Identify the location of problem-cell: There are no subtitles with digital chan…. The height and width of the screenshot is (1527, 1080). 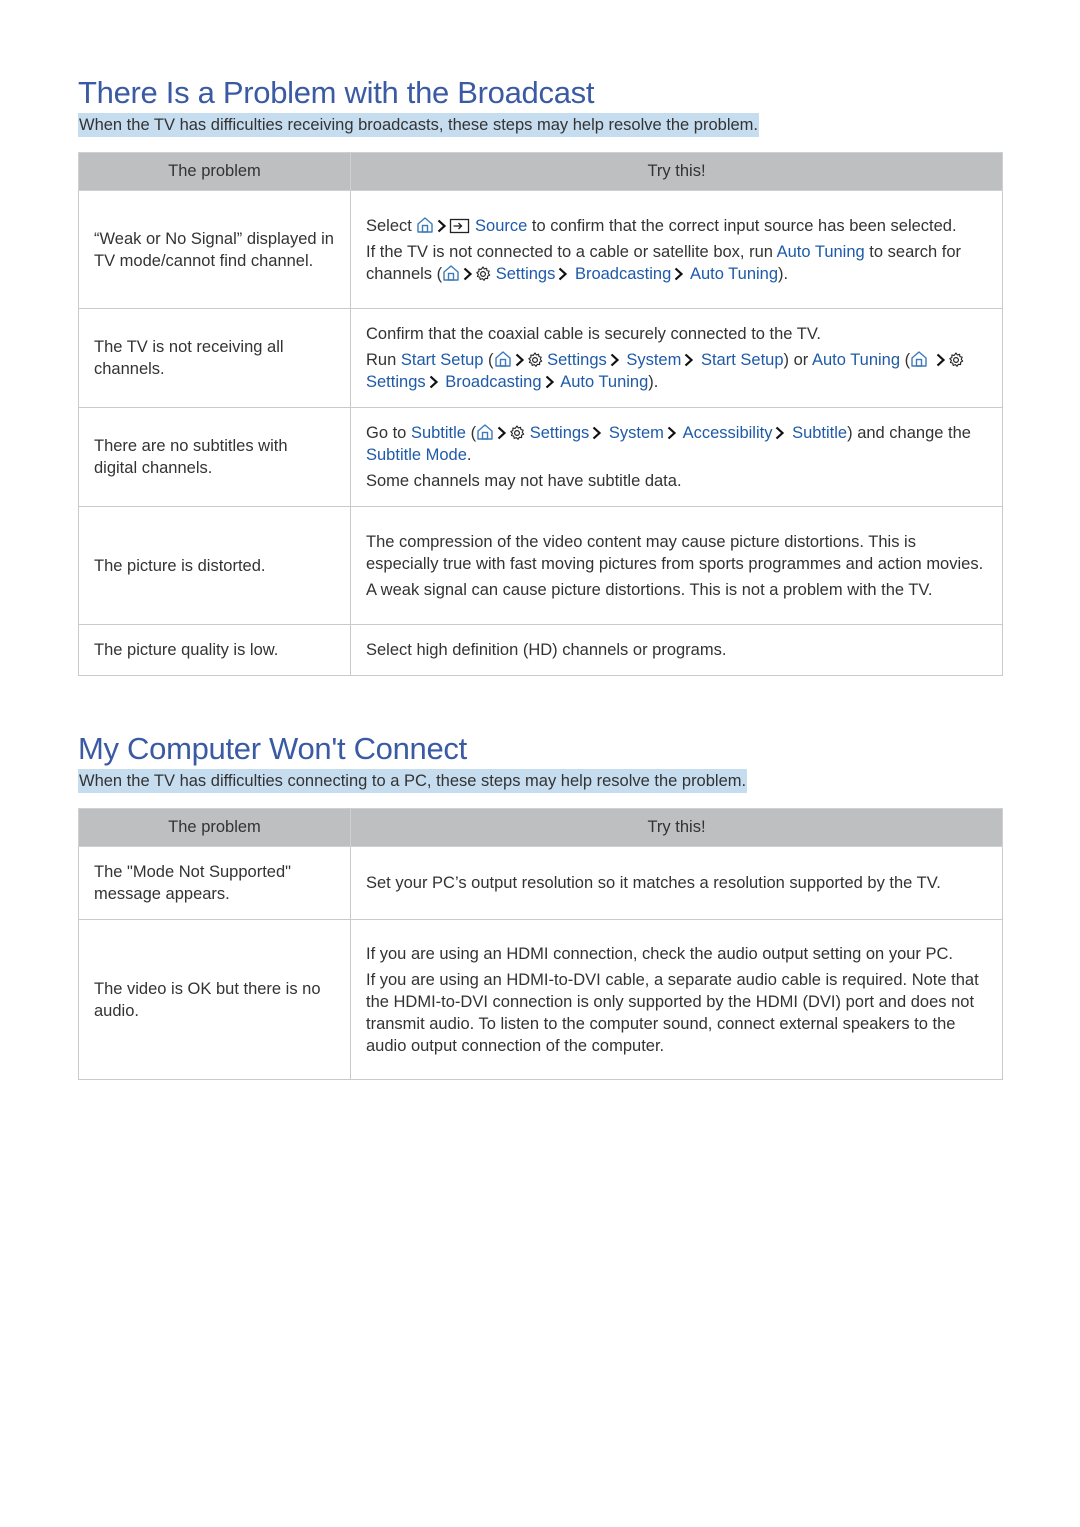
(214, 457).